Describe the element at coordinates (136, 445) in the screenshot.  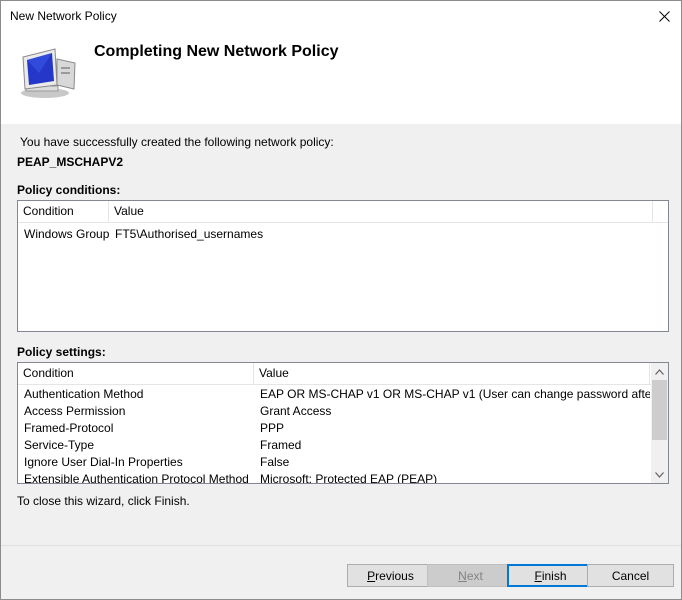
I see `setting-condition-cell: Service-Type` at that location.